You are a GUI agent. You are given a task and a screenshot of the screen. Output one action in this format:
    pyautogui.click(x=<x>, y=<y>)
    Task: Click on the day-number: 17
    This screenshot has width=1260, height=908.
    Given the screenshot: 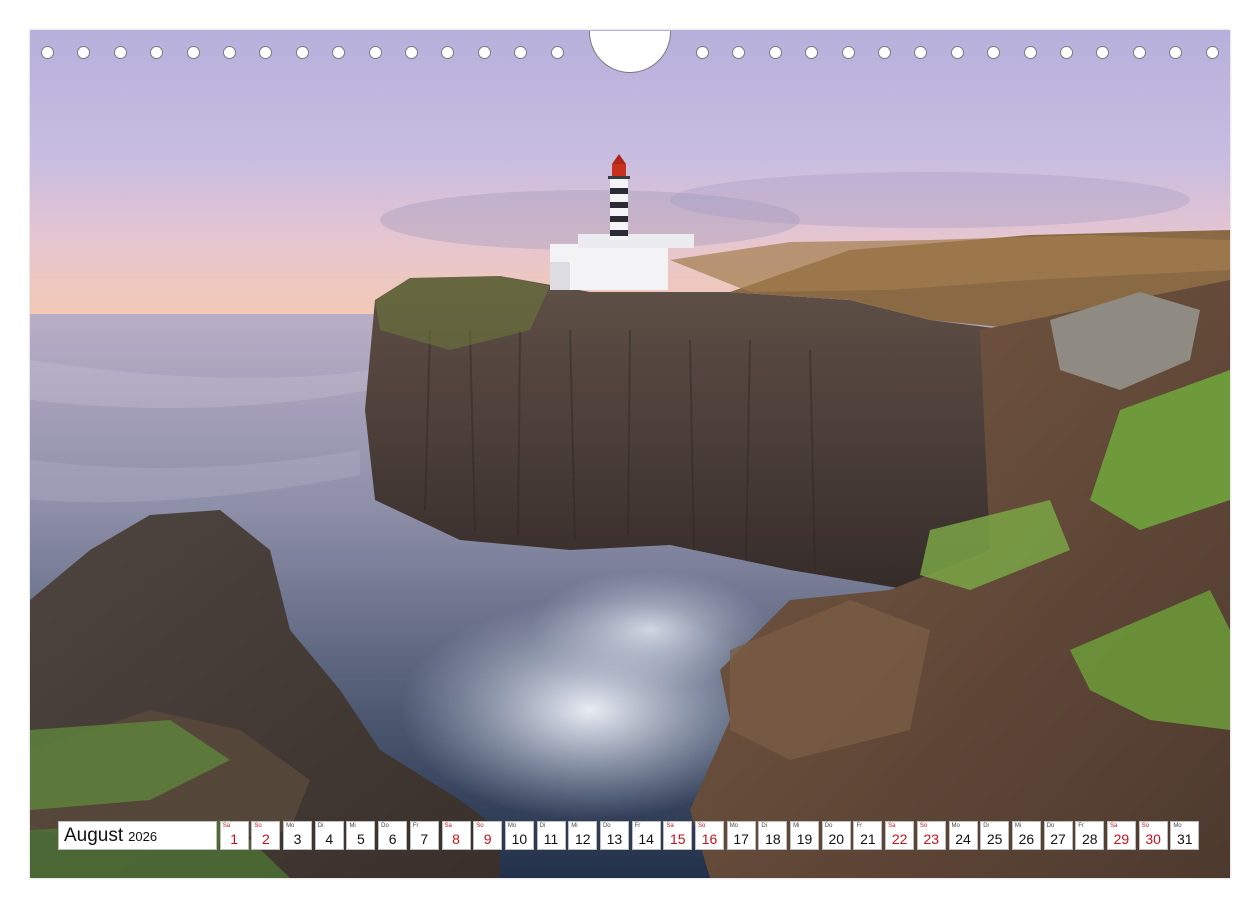 What is the action you would take?
    pyautogui.click(x=741, y=839)
    